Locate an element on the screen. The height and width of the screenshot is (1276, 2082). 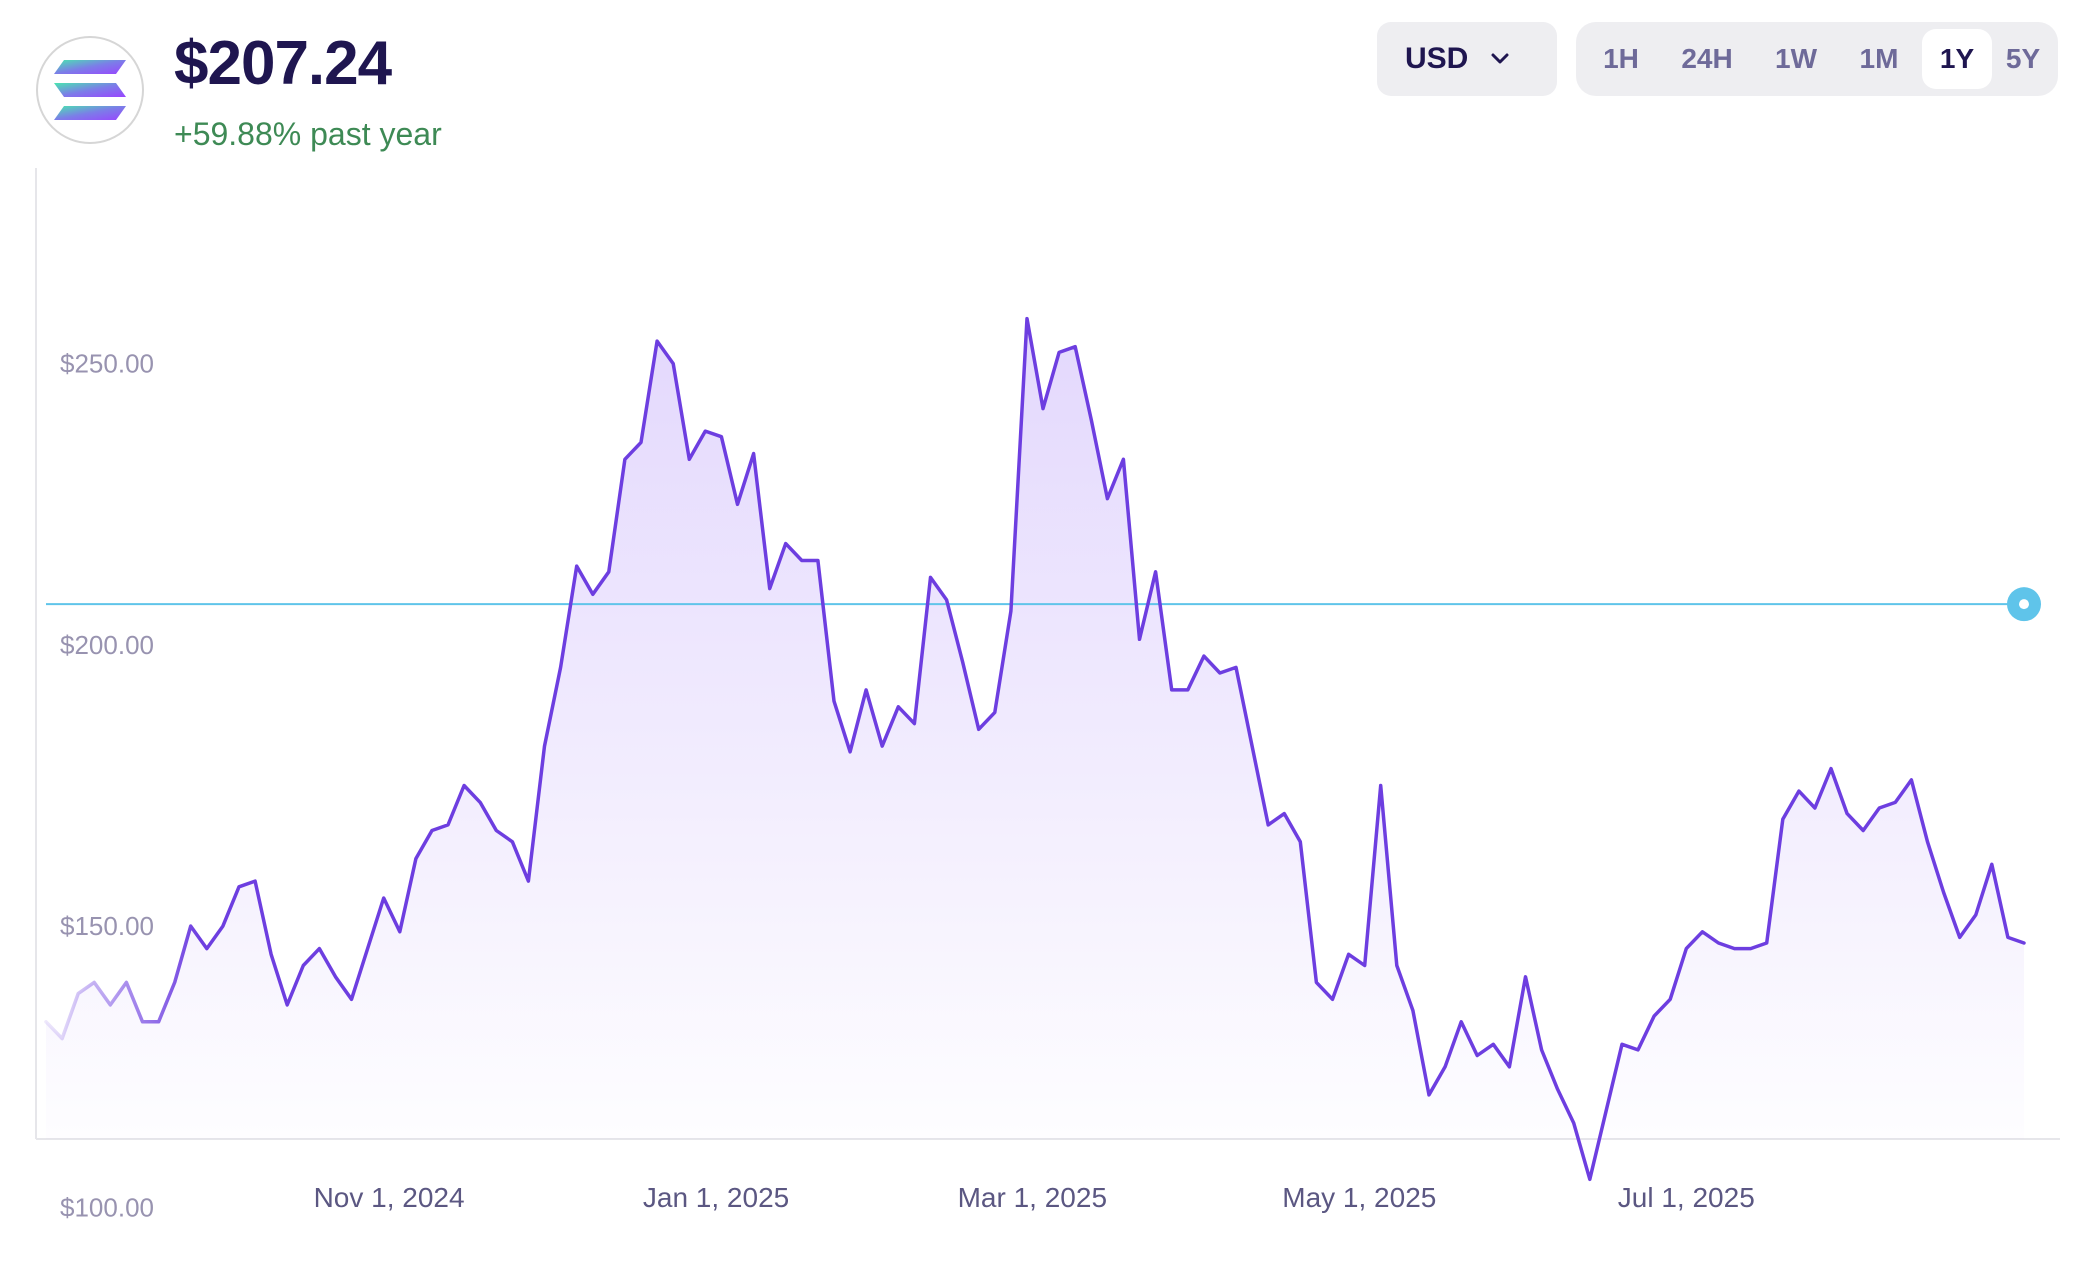
x-tick-label: Jan 1, 2025 is located at coordinates (716, 1197).